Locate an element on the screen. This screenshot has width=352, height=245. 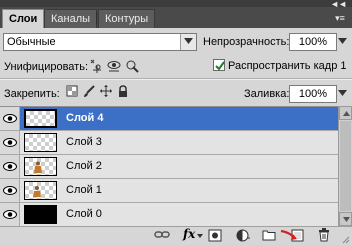
layer-name: Слой 2 is located at coordinates (84, 166).